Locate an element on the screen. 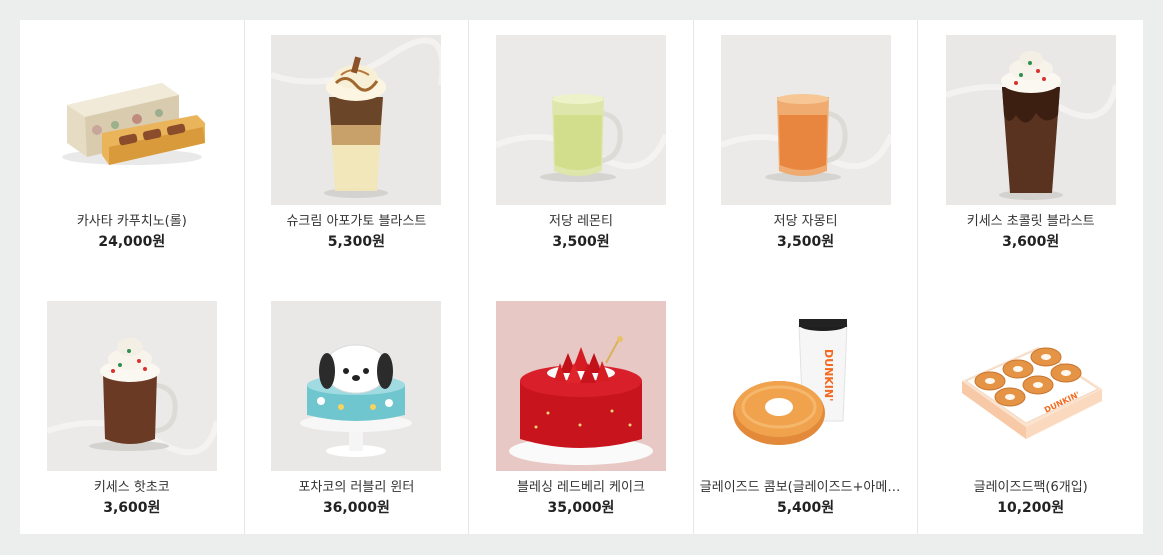 The image size is (1163, 555). product-card: 저당 자몽티 3,500원 is located at coordinates (806, 152).